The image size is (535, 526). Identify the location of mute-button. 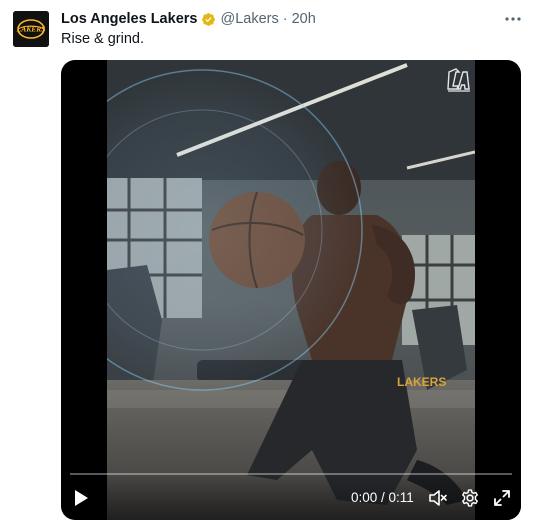
(438, 498).